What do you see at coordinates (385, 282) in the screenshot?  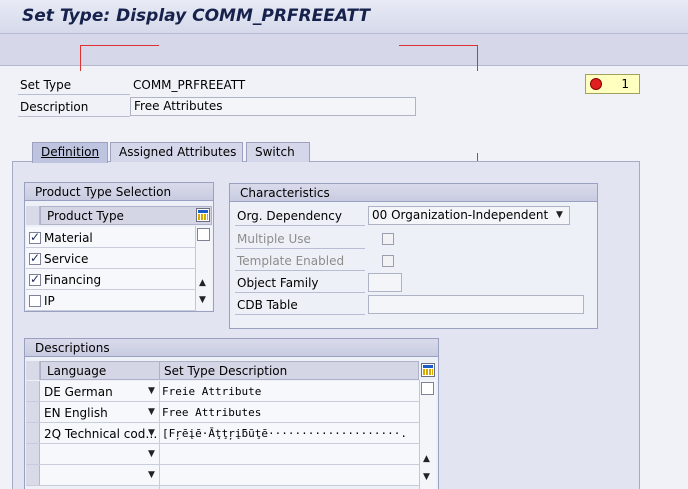 I see `object-family-field` at bounding box center [385, 282].